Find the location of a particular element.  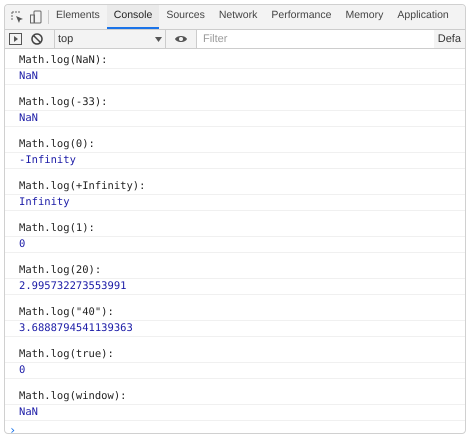

panel-tab: Memory is located at coordinates (364, 17).